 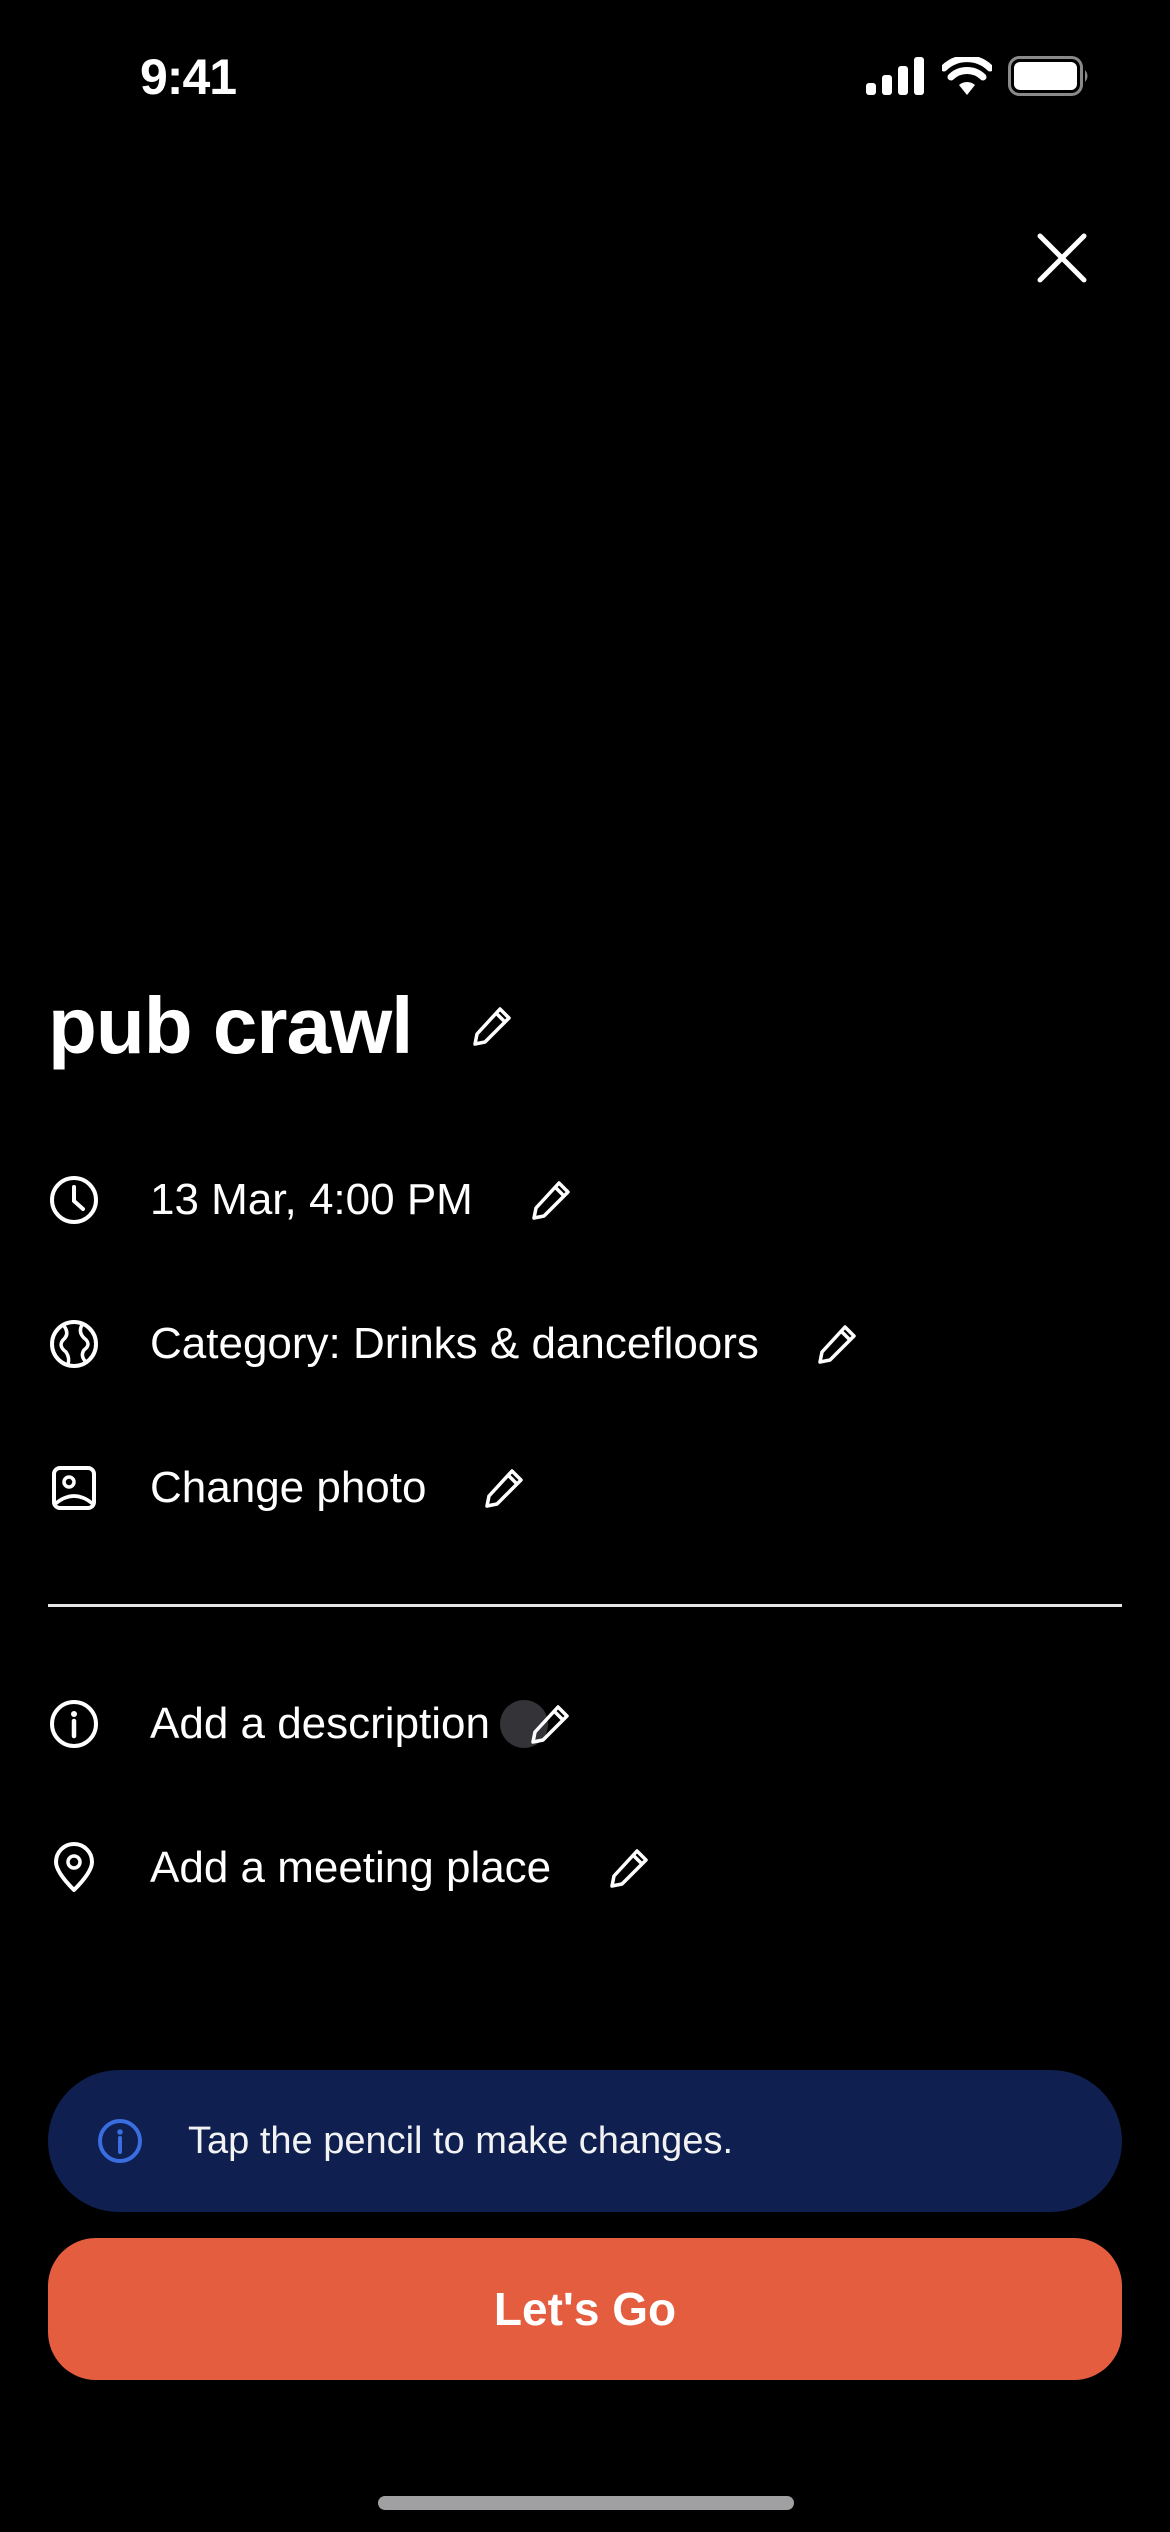 What do you see at coordinates (895, 76) in the screenshot?
I see `signal-icon` at bounding box center [895, 76].